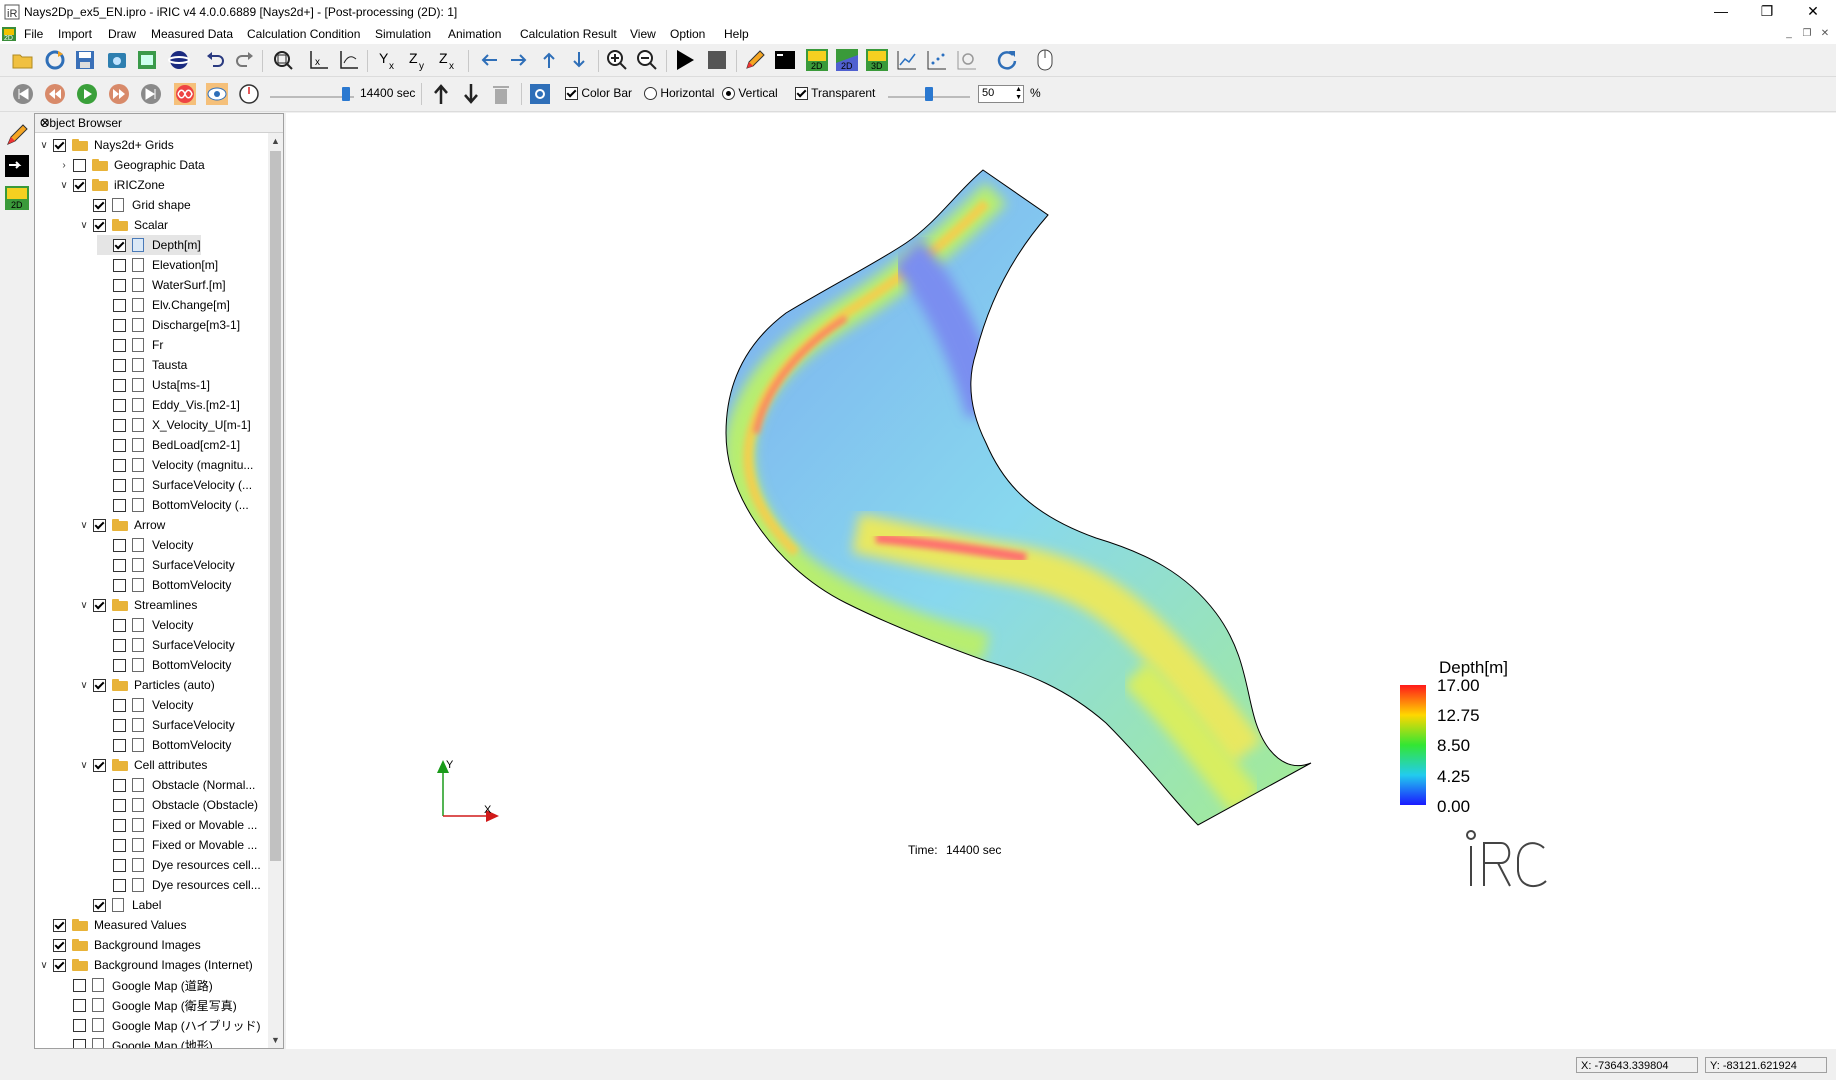 The width and height of the screenshot is (1836, 1080). I want to click on mdi-restore-button: ❐, so click(1807, 34).